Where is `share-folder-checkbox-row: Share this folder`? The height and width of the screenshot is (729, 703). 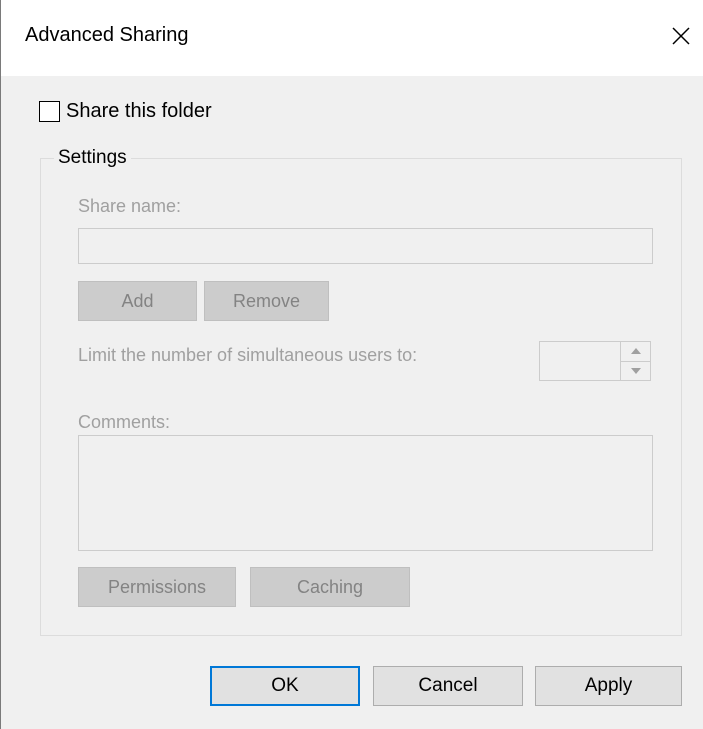 share-folder-checkbox-row: Share this folder is located at coordinates (125, 111).